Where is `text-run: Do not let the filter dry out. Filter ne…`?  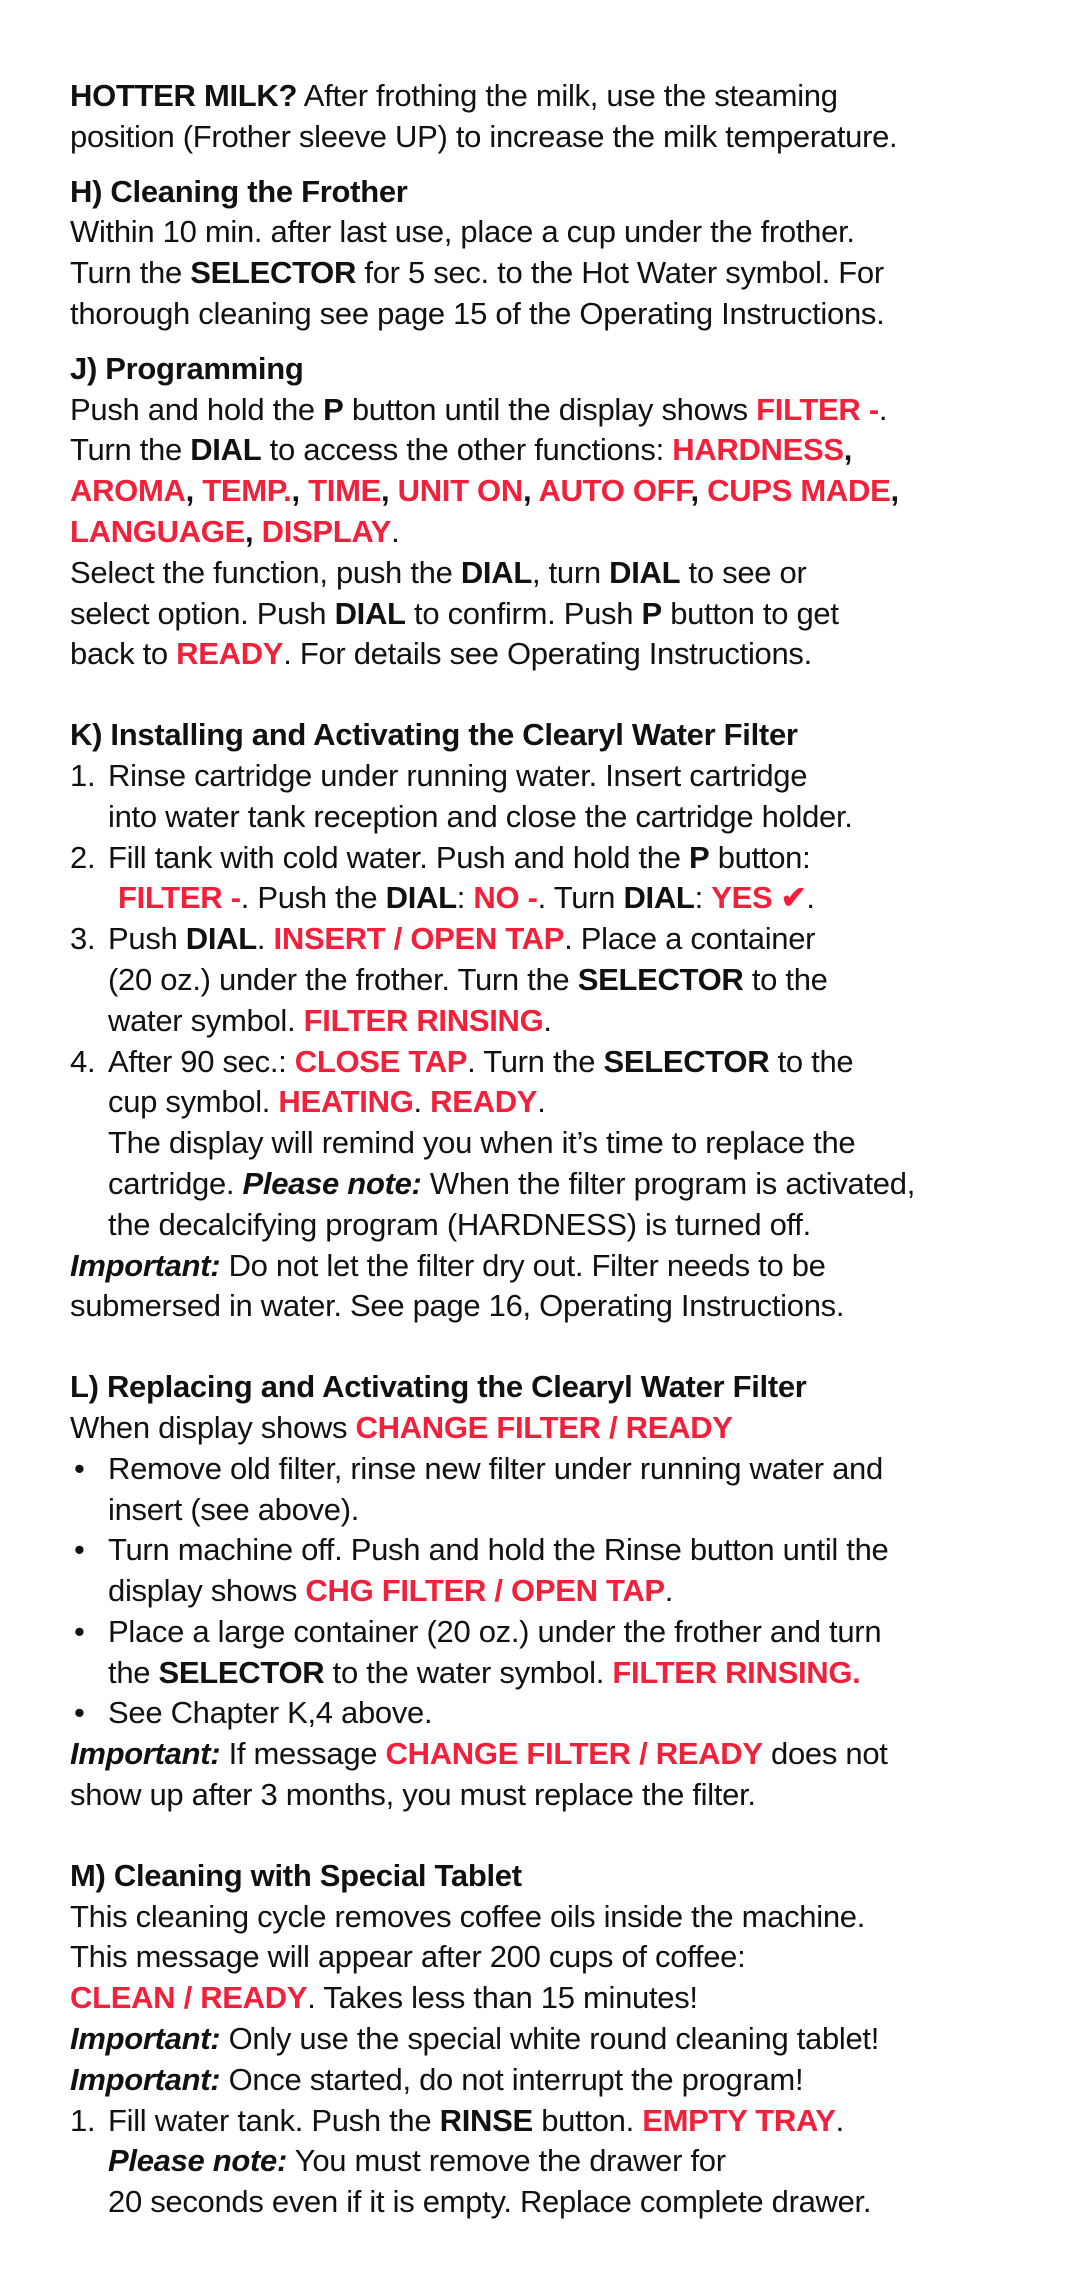 text-run: Do not let the filter dry out. Filter ne… is located at coordinates (523, 1265).